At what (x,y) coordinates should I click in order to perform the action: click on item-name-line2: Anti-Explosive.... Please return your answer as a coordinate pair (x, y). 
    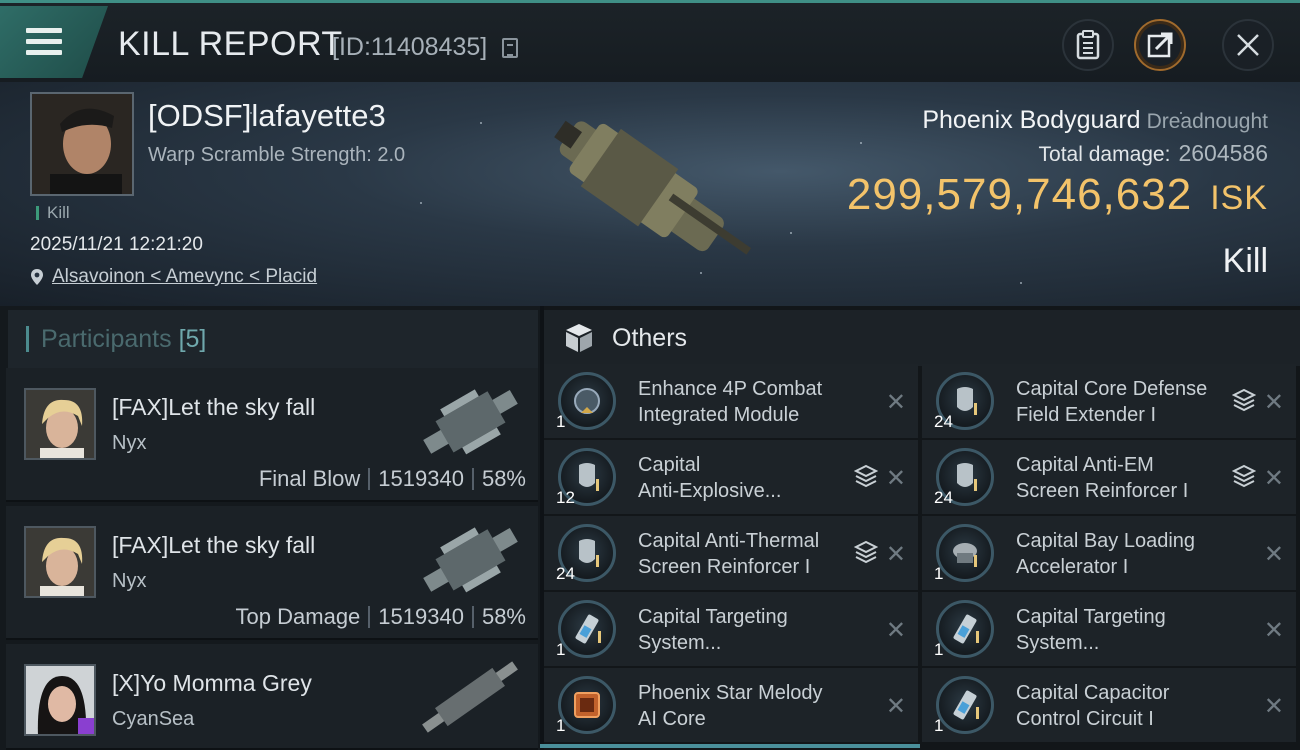
    Looking at the image, I should click on (710, 491).